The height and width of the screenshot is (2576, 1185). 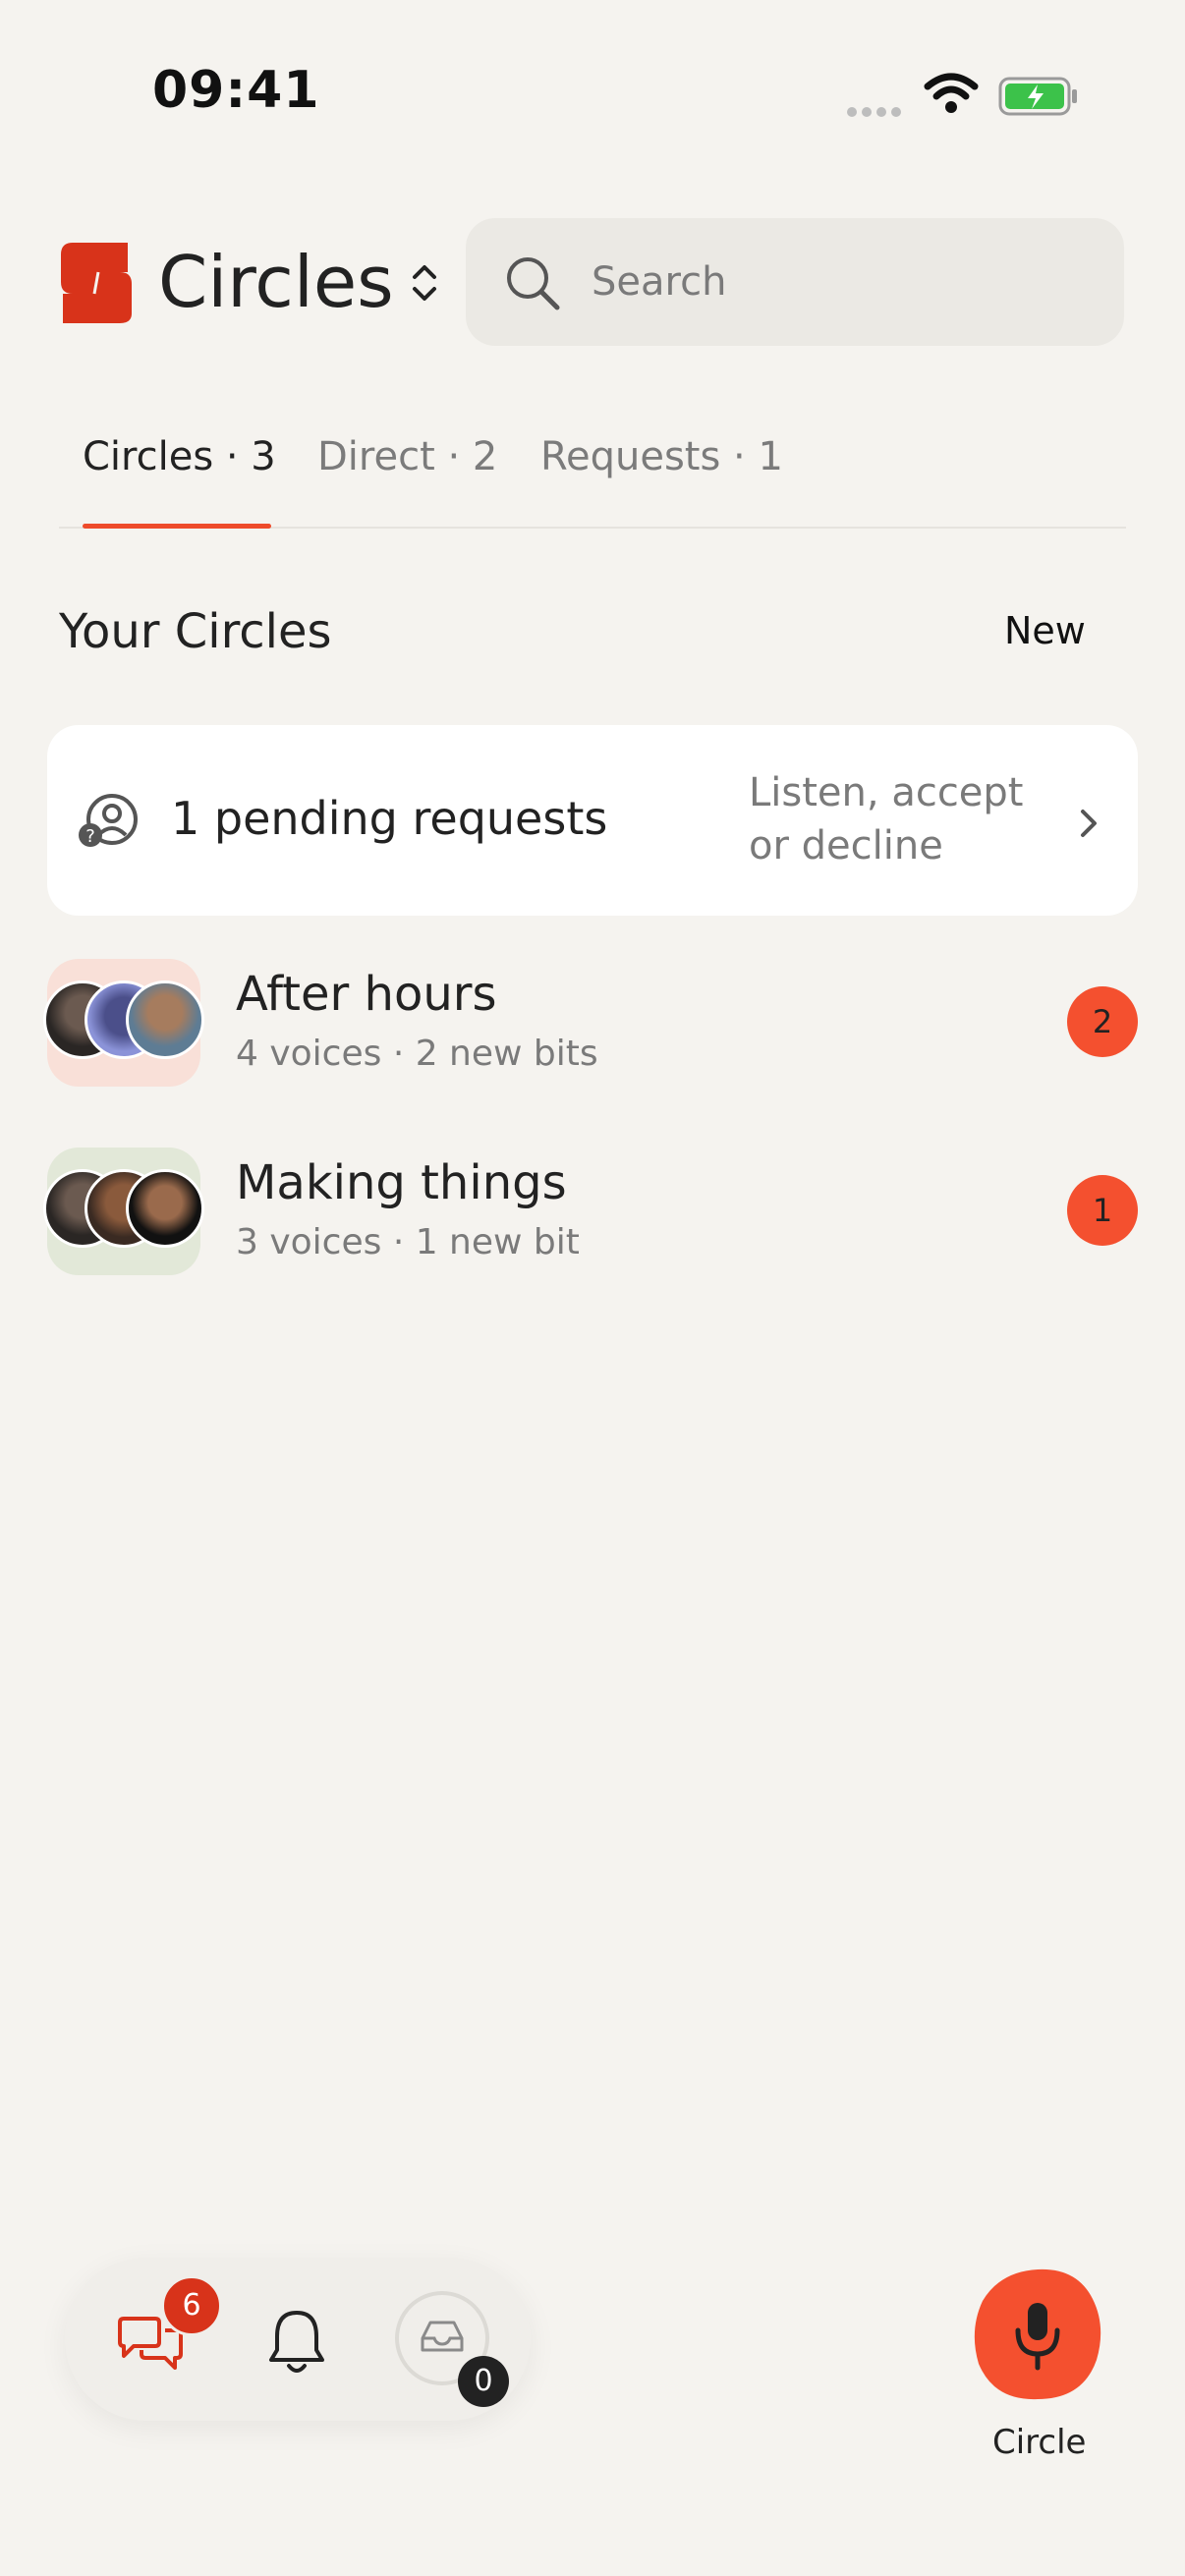 I want to click on switch-chevron-icon, so click(x=425, y=284).